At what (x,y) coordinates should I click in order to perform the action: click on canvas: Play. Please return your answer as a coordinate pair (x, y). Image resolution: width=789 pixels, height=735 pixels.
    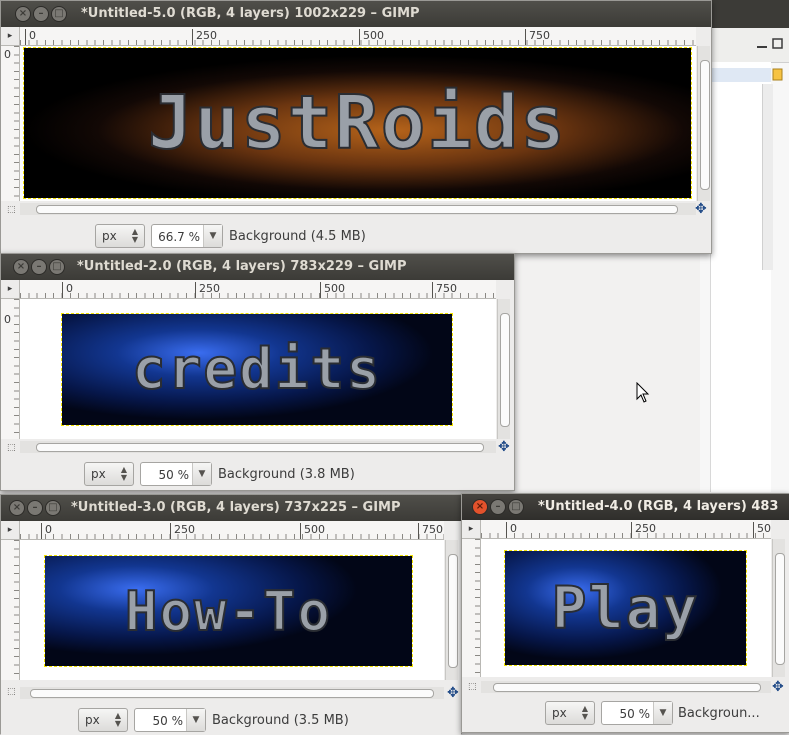
    Looking at the image, I should click on (626, 608).